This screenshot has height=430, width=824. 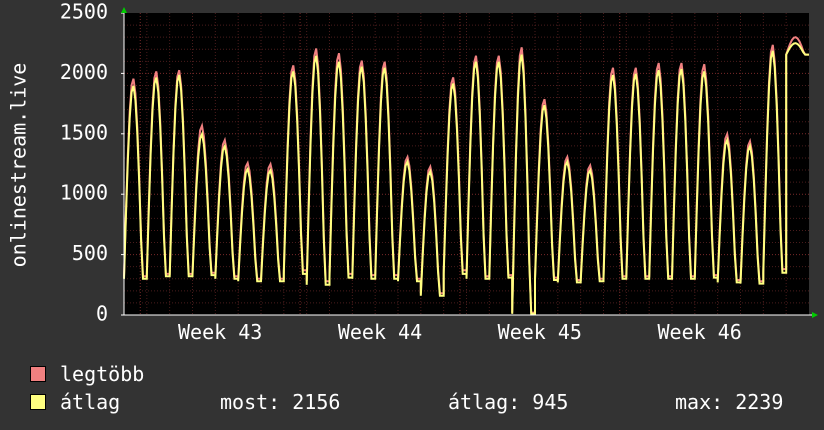 What do you see at coordinates (19, 165) in the screenshot?
I see `y-axis-label: onlinestream.live` at bounding box center [19, 165].